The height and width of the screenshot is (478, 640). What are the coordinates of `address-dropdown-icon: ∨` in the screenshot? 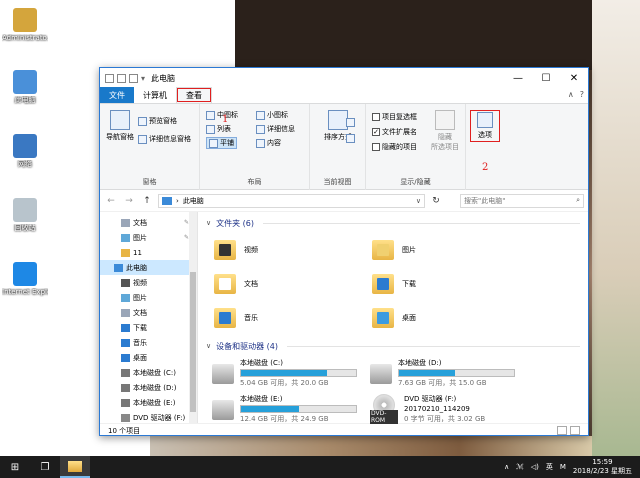 It's located at (418, 201).